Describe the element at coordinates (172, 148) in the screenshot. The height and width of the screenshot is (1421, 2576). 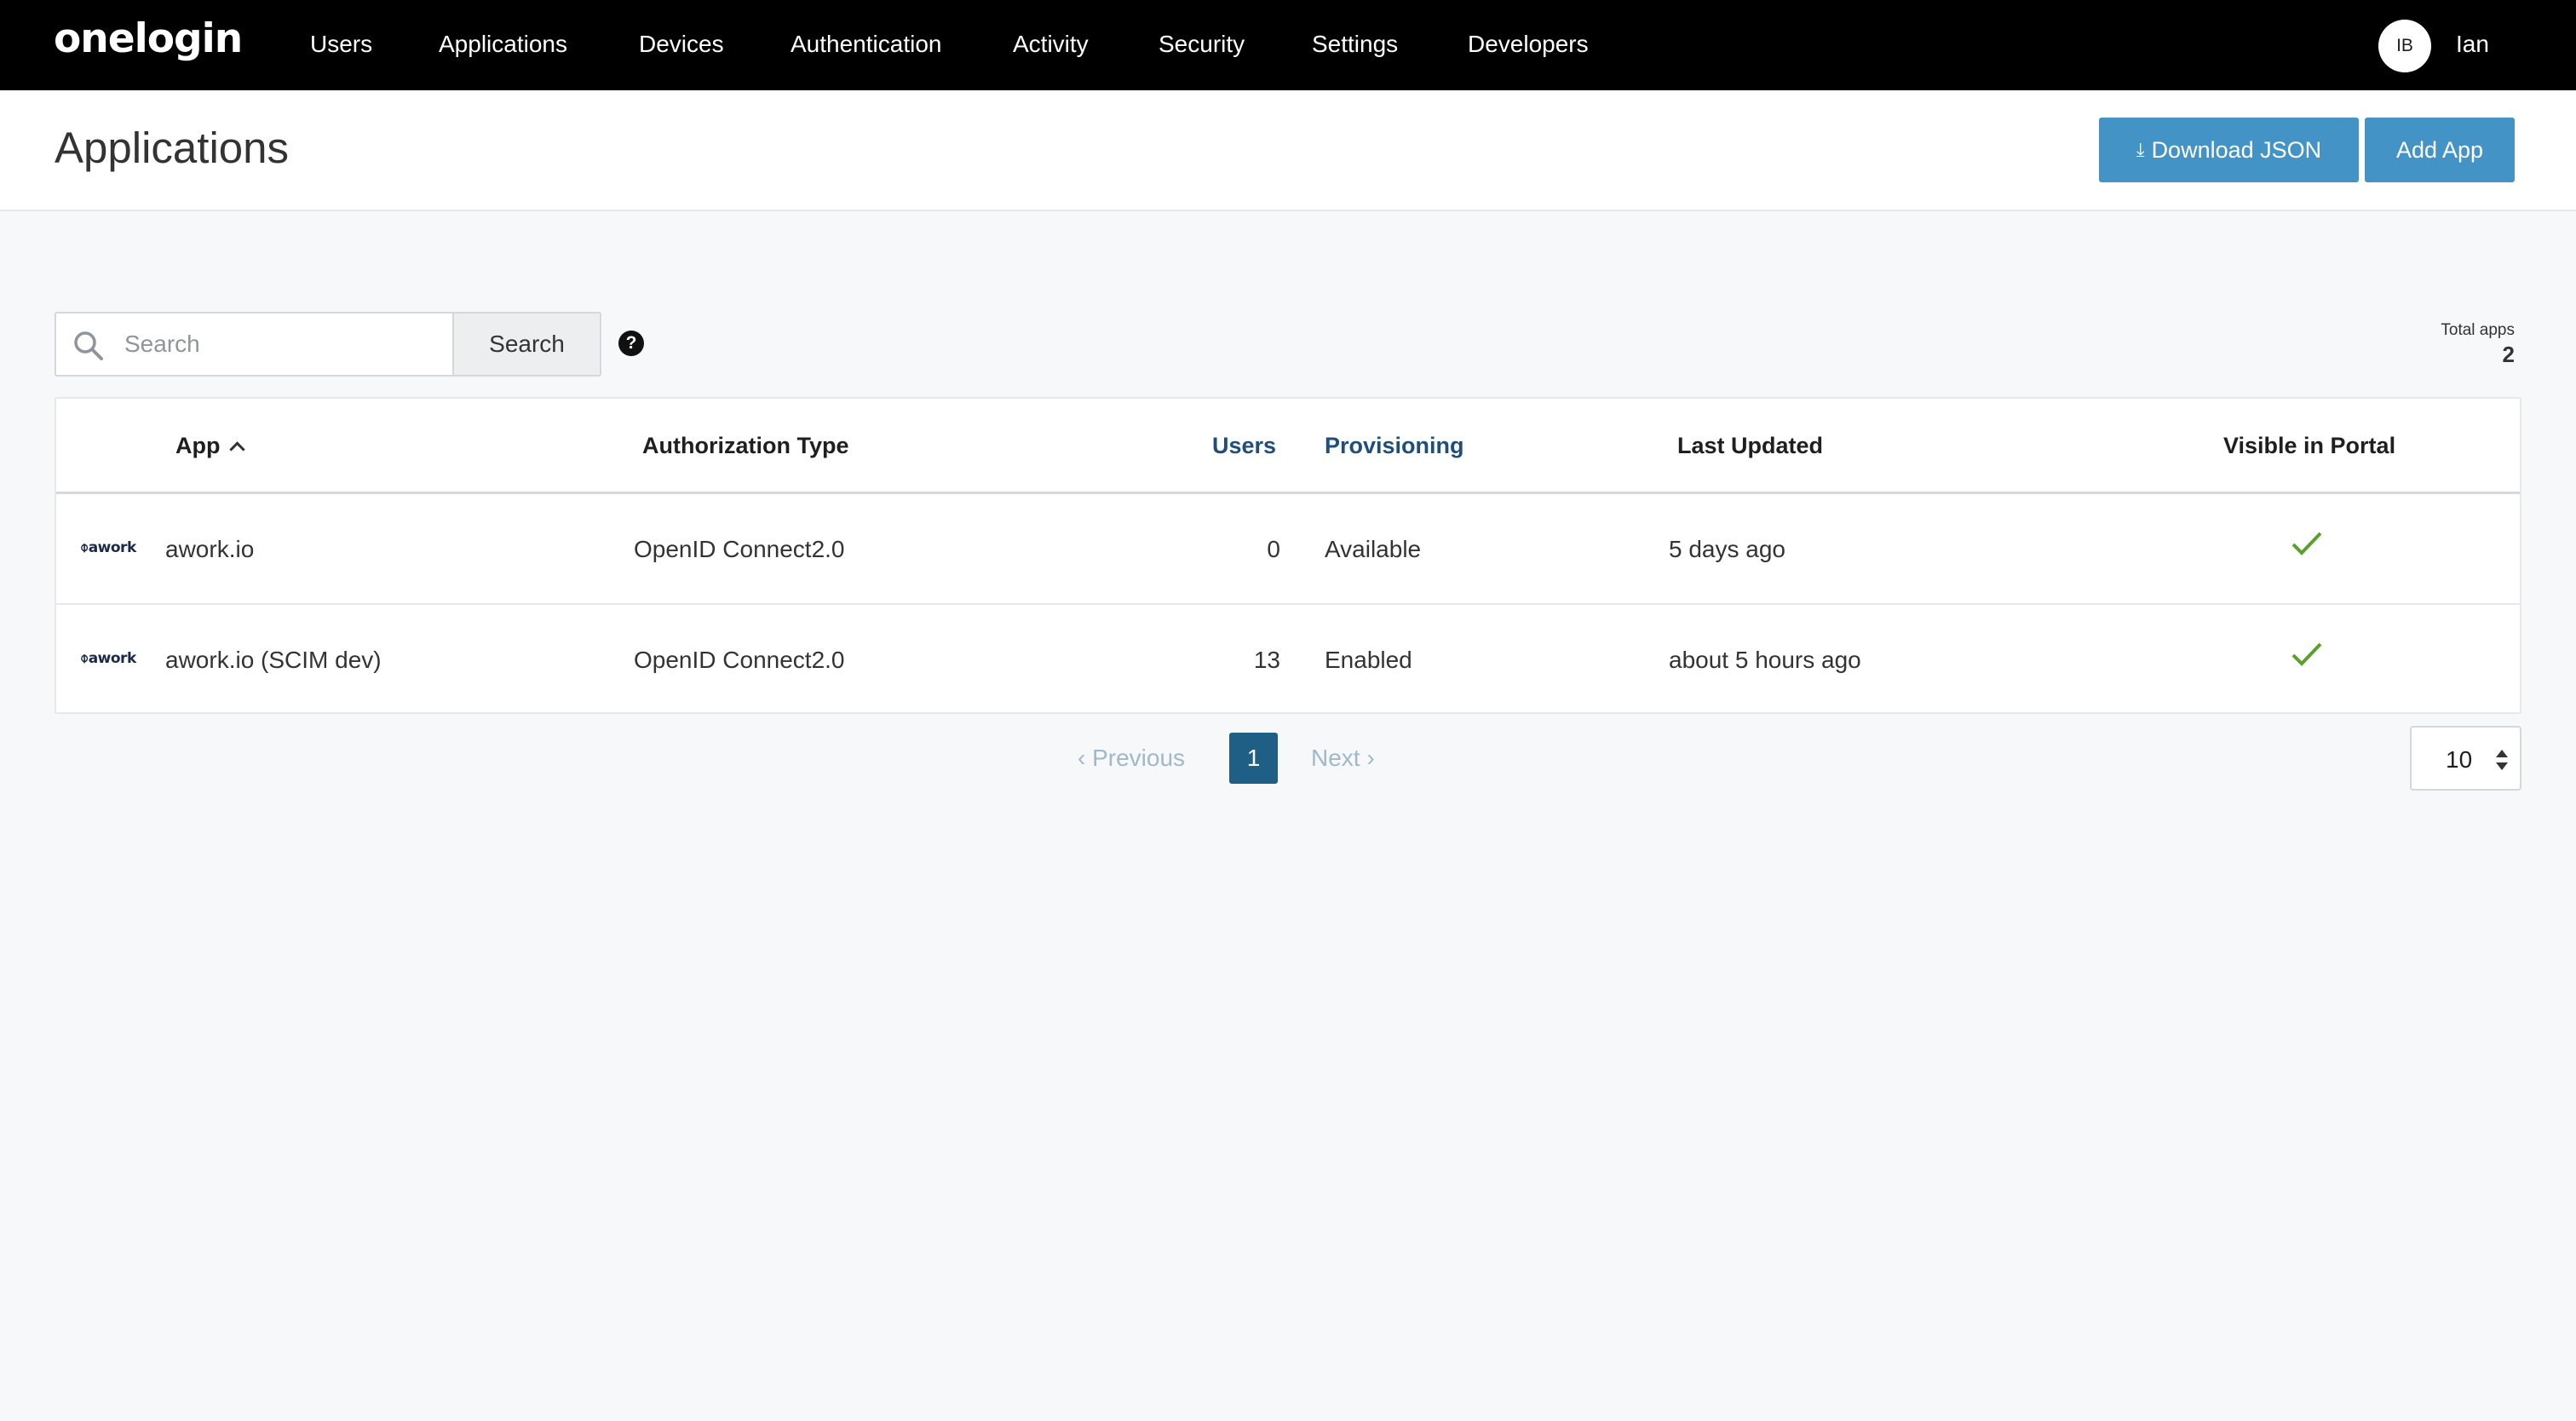
I see `page-title: Applications` at that location.